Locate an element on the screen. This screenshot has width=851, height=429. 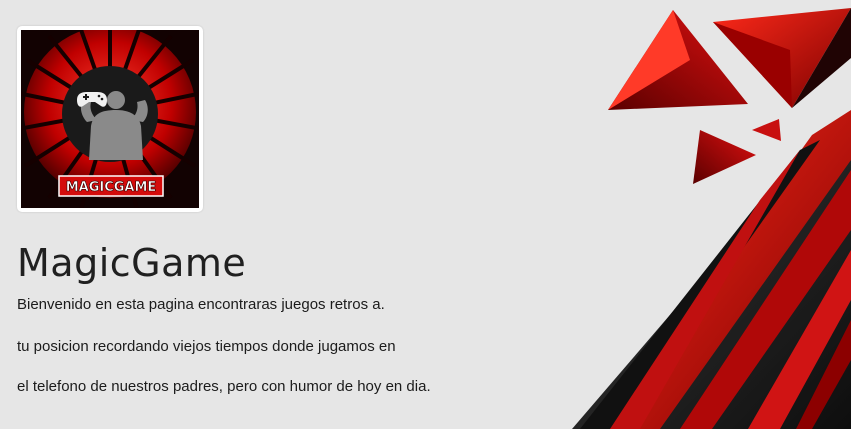
logo-image: MAGICGAME is located at coordinates (110, 119).